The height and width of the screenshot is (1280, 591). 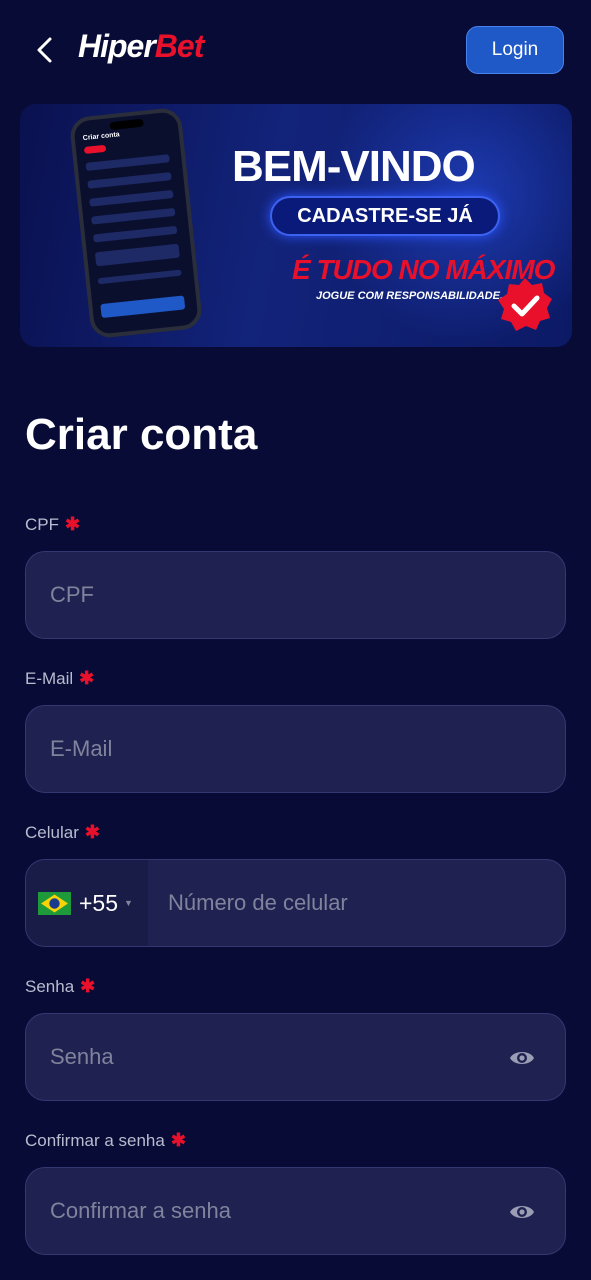 I want to click on celular-field: +55 ▼, so click(x=295, y=903).